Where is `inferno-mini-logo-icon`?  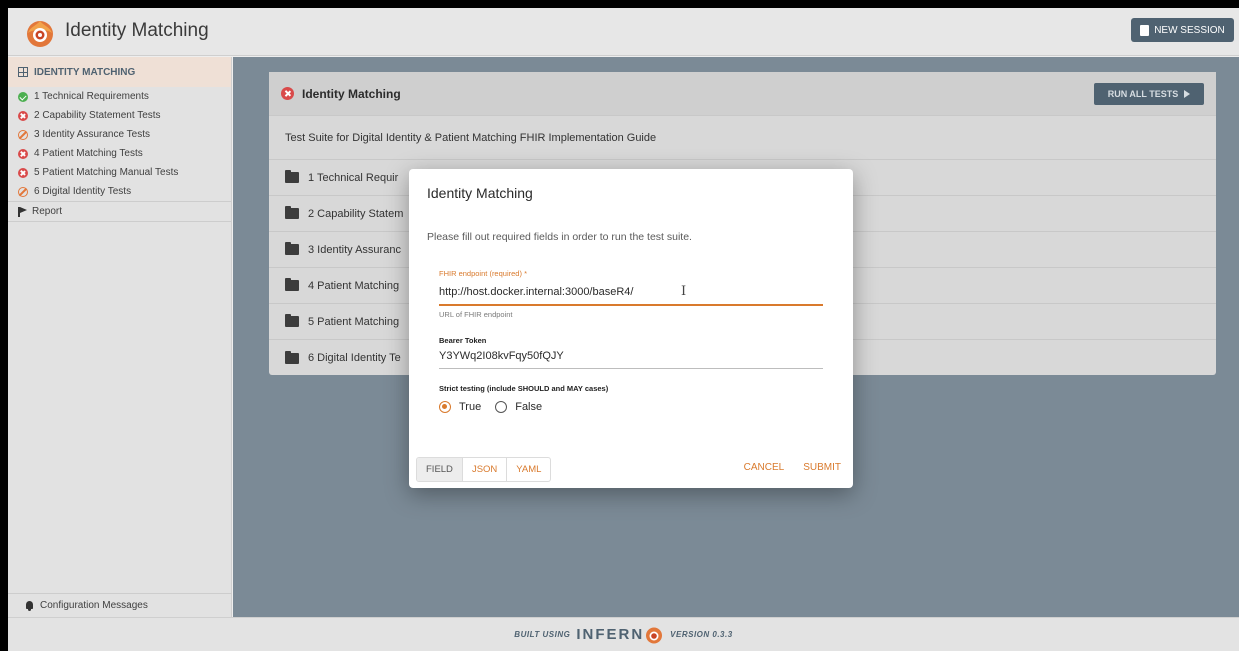
inferno-mini-logo-icon is located at coordinates (654, 635).